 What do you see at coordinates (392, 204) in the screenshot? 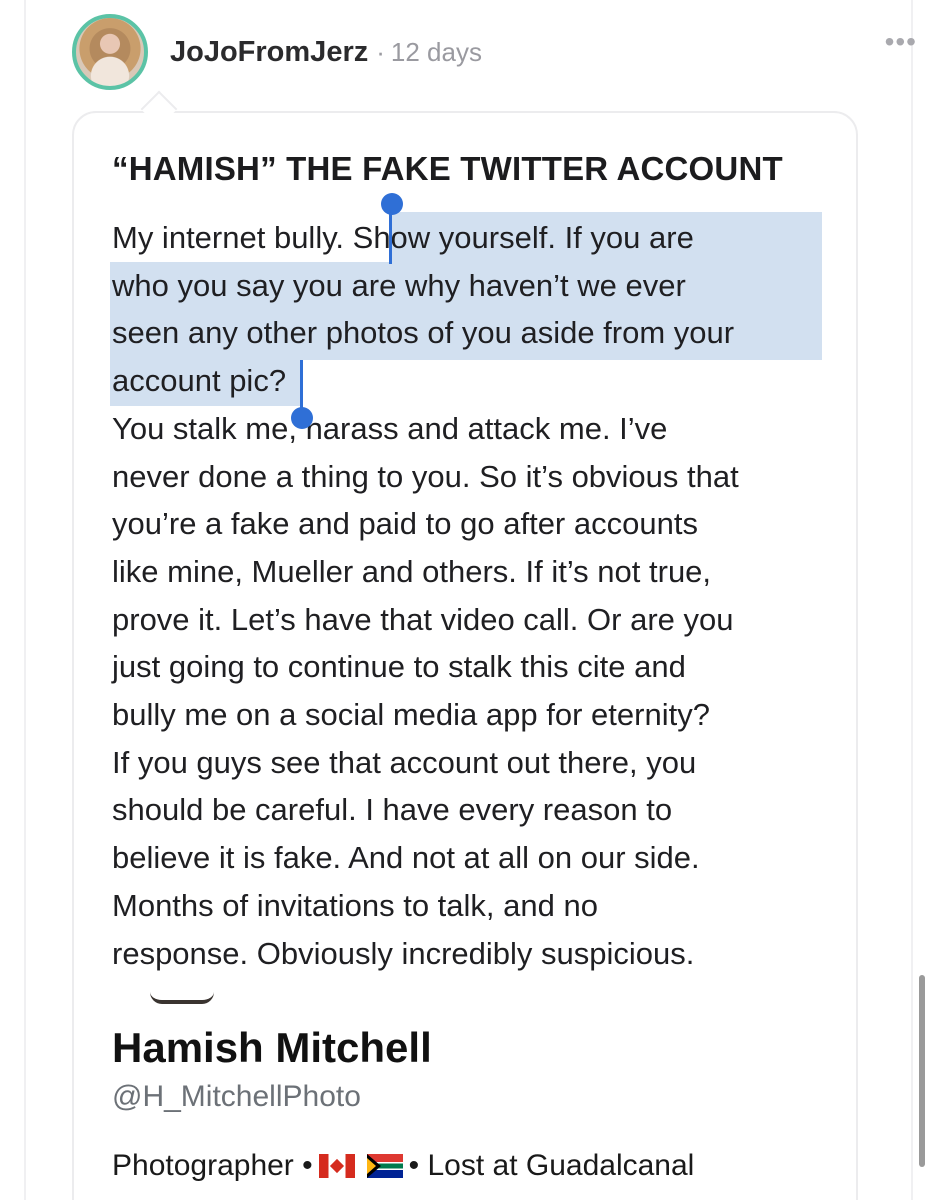
I see `selection-start-handle` at bounding box center [392, 204].